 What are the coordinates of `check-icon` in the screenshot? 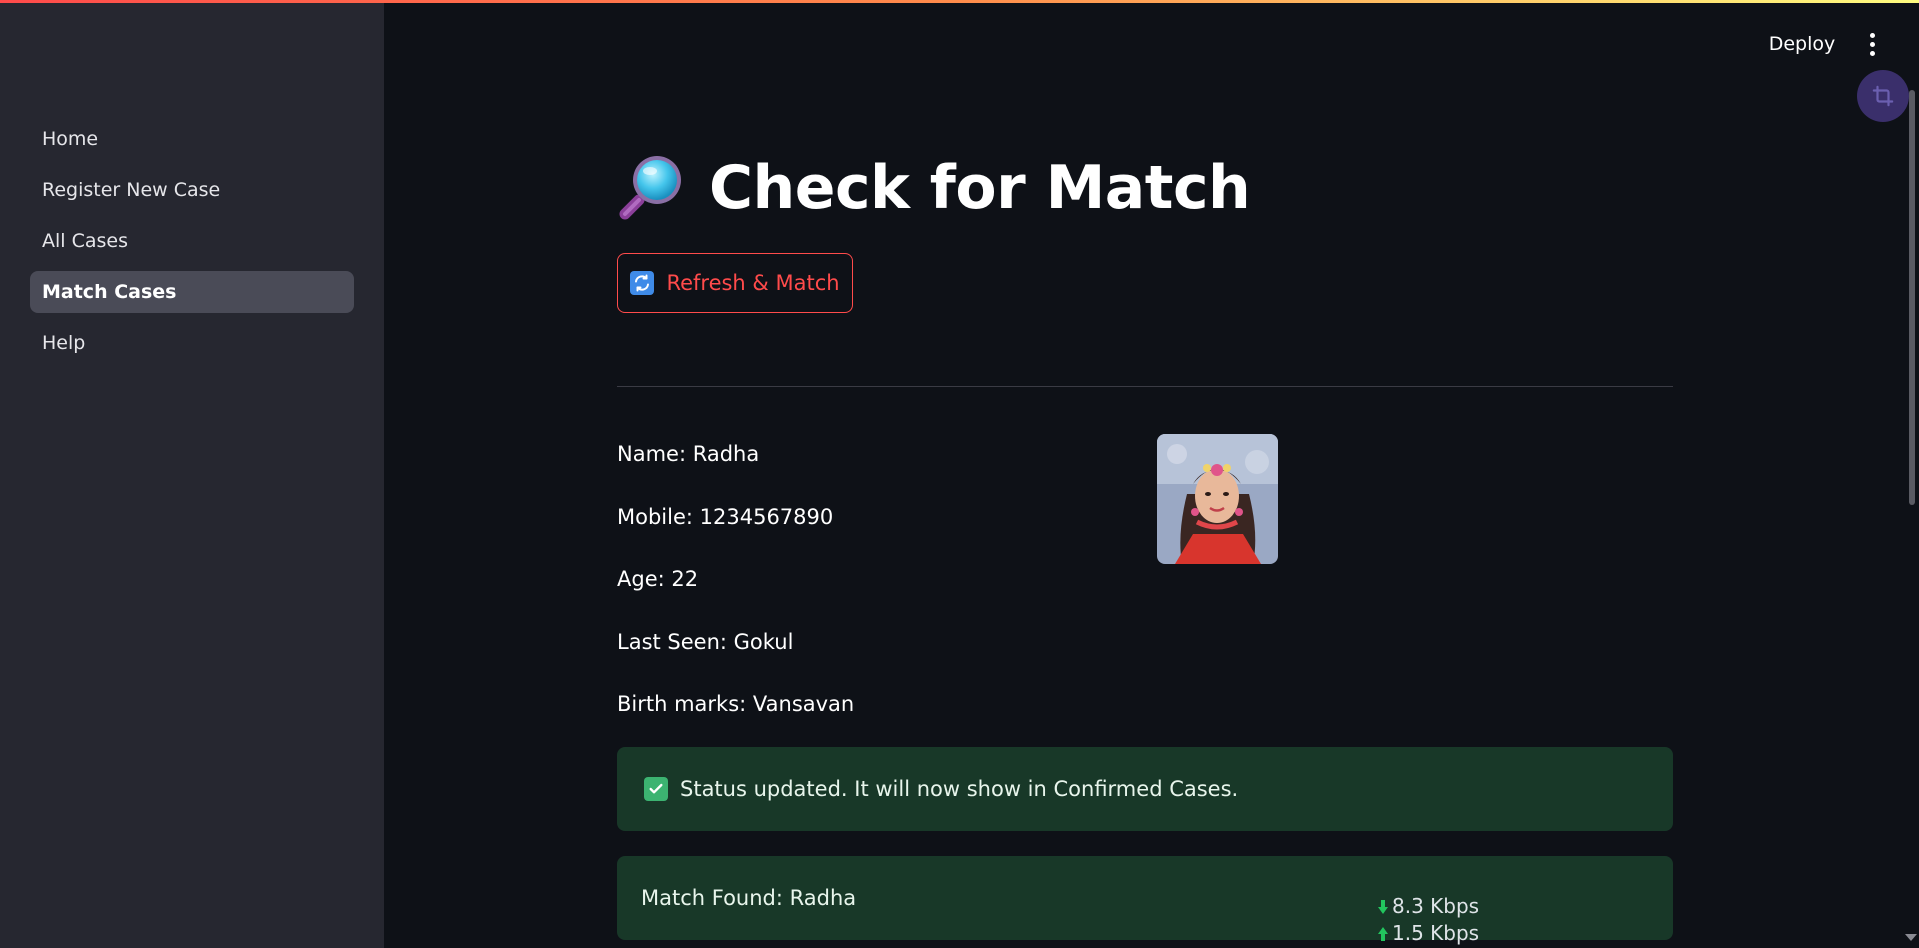 It's located at (656, 789).